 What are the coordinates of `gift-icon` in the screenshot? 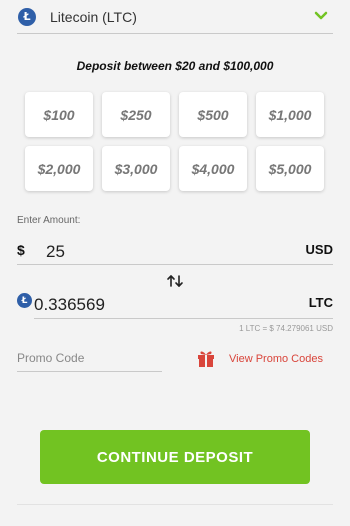 It's located at (206, 358).